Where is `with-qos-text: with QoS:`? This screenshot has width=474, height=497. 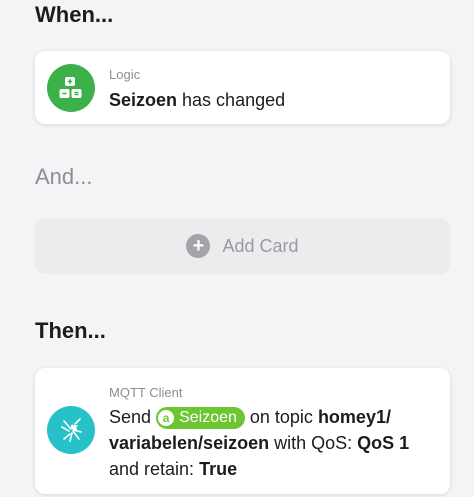 with-qos-text: with QoS: is located at coordinates (313, 443).